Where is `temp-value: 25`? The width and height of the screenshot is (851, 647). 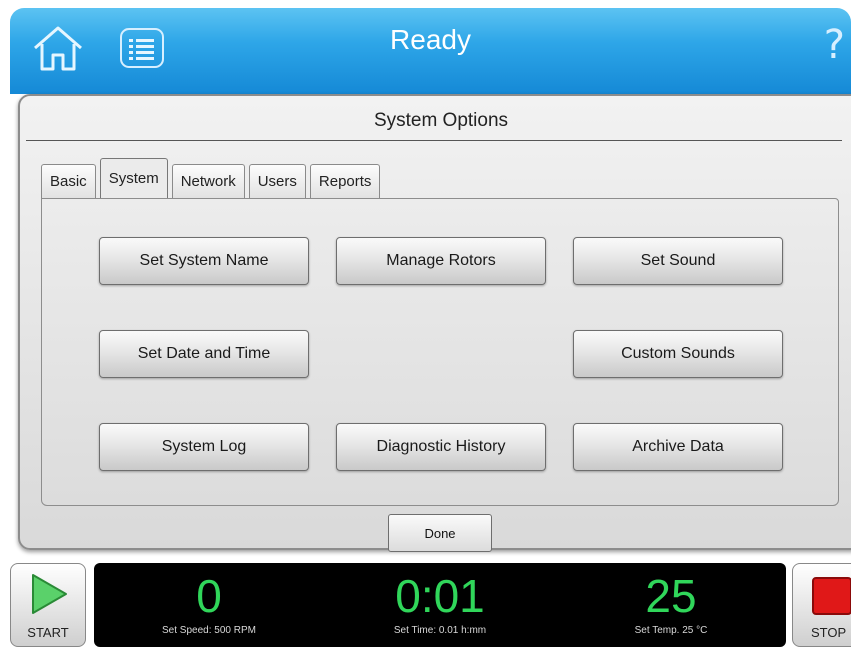
temp-value: 25 is located at coordinates (671, 596).